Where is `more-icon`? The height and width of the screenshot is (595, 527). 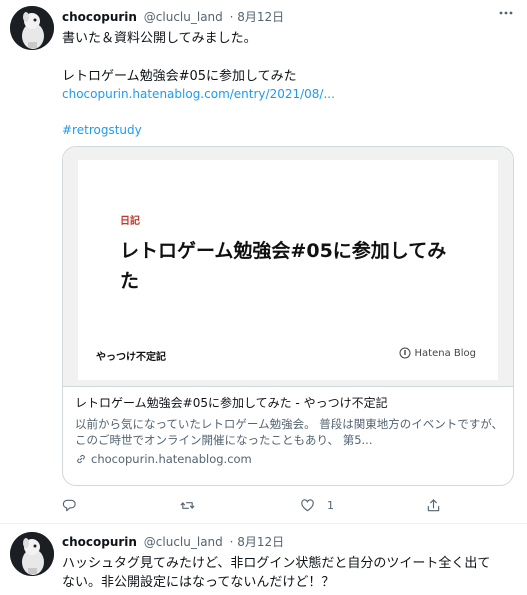
more-icon is located at coordinates (506, 13).